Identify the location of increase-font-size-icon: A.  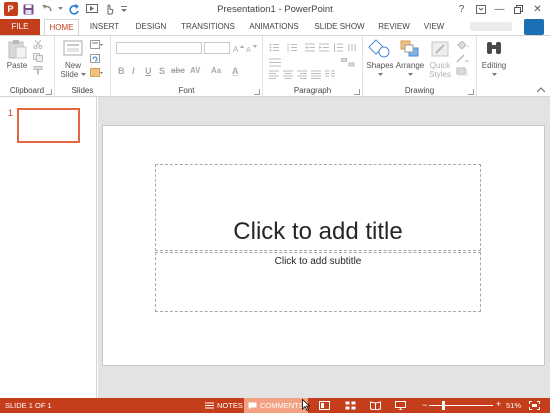
(238, 48).